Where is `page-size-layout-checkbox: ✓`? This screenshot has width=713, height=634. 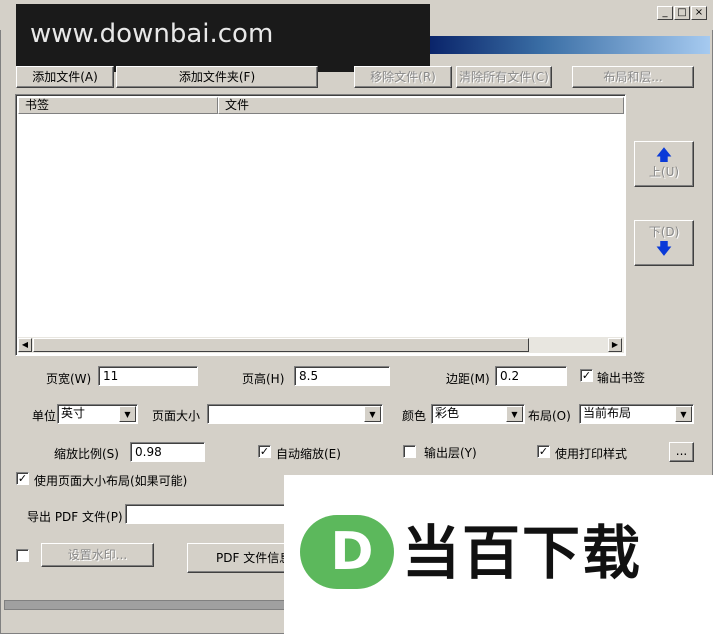 page-size-layout-checkbox: ✓ is located at coordinates (22, 478).